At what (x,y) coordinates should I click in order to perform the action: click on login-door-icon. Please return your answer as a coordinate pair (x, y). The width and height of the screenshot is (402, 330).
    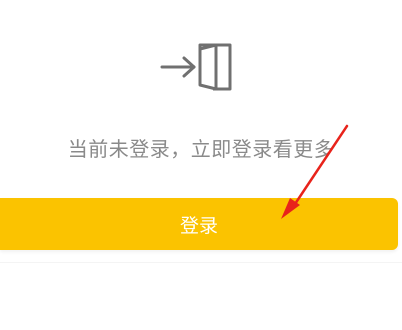
    Looking at the image, I should click on (196, 67).